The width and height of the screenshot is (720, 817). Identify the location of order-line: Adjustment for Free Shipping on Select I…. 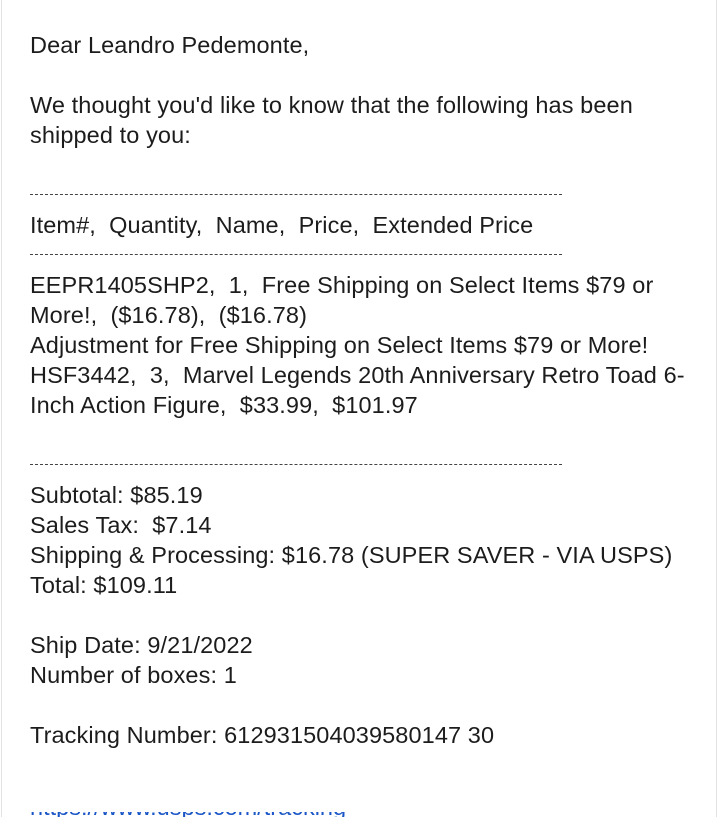
(339, 345).